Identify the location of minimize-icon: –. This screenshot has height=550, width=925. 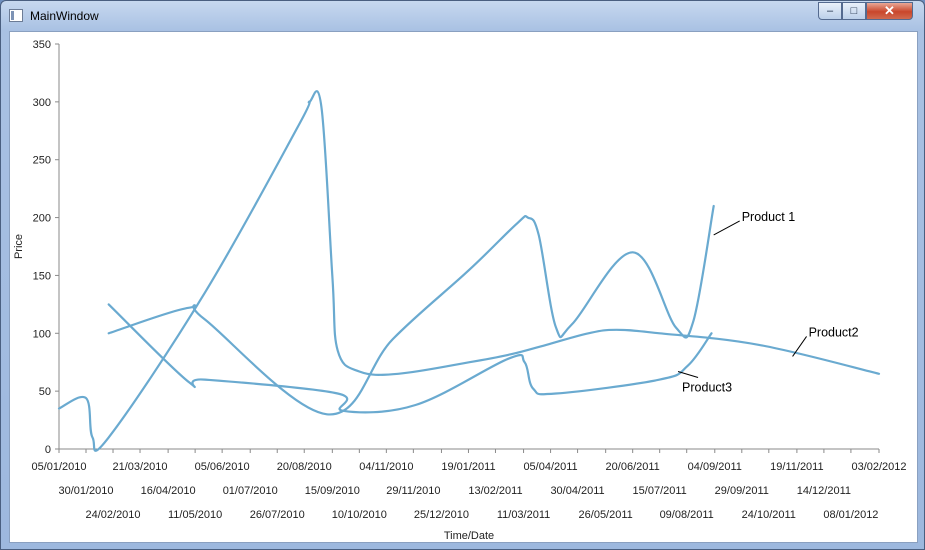
(830, 11).